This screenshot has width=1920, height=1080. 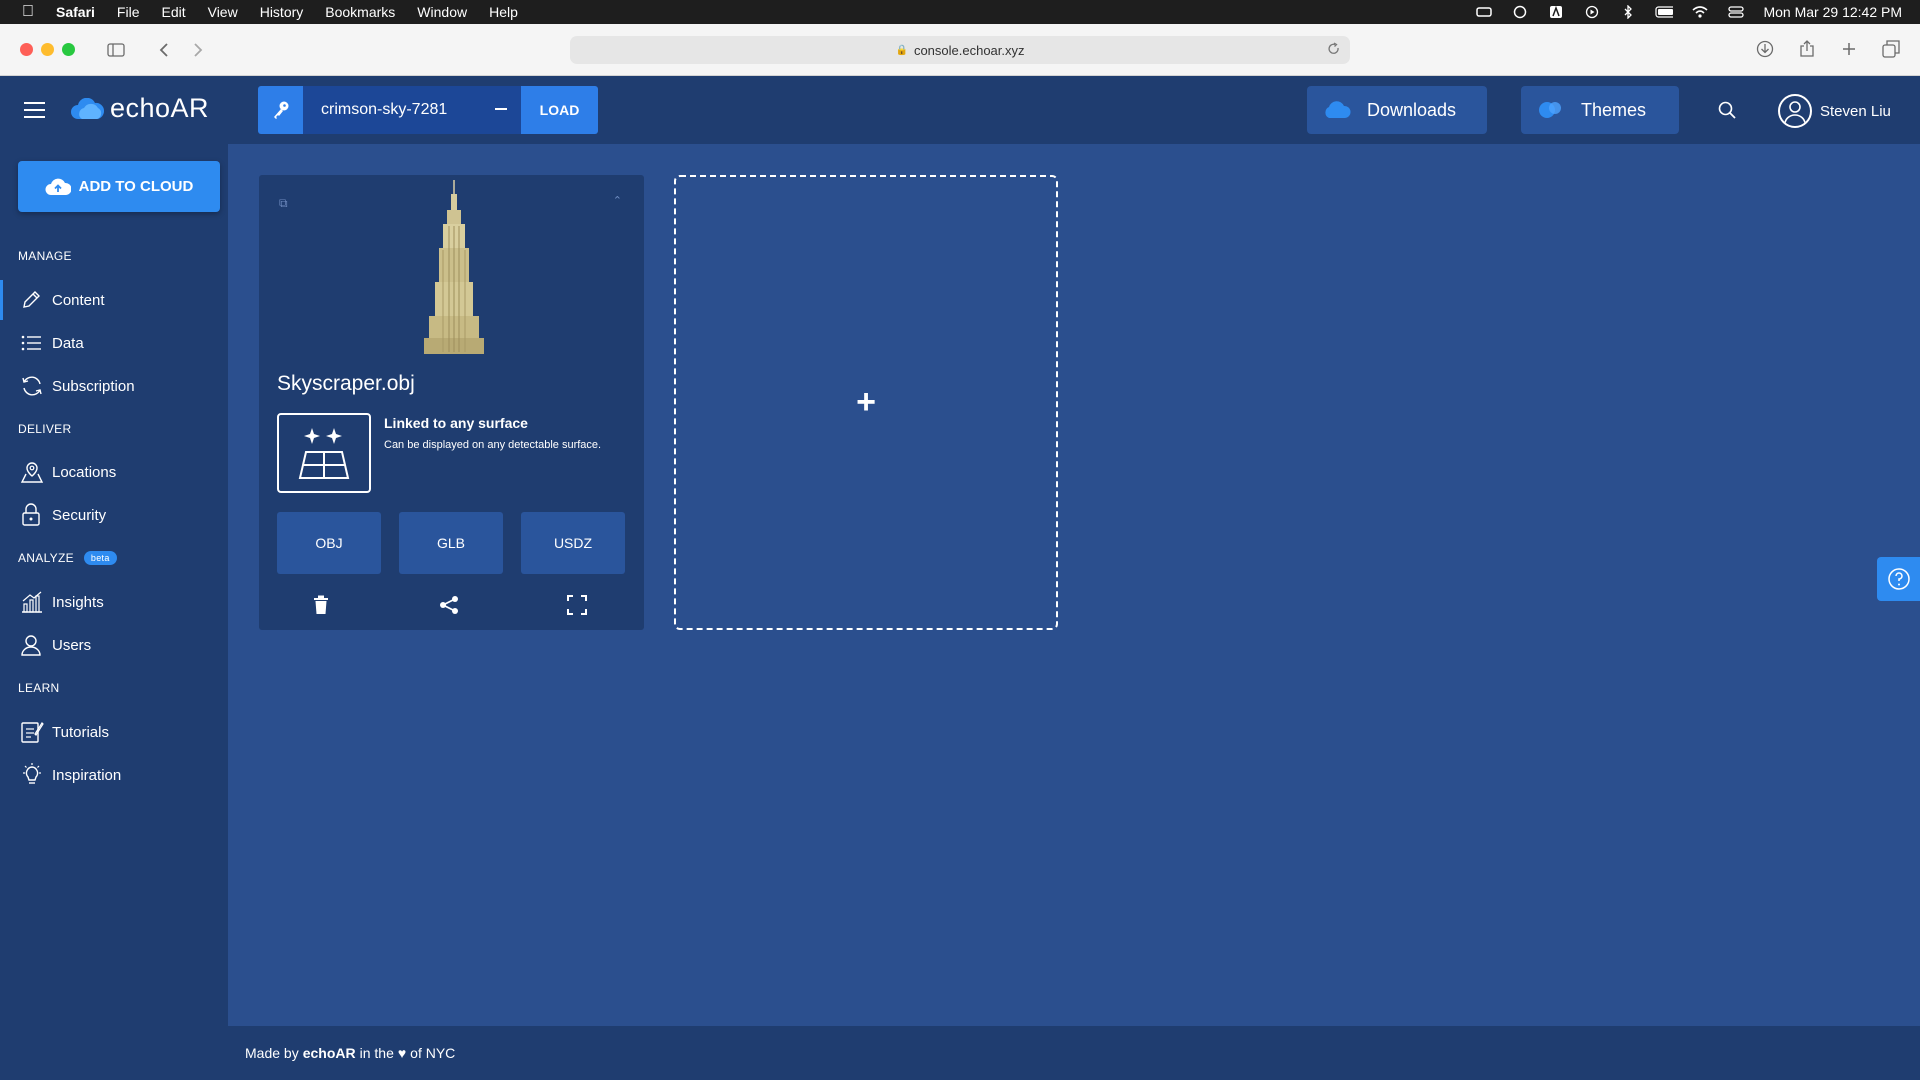 I want to click on section-analyze: ANALYZE beta, so click(x=67, y=558).